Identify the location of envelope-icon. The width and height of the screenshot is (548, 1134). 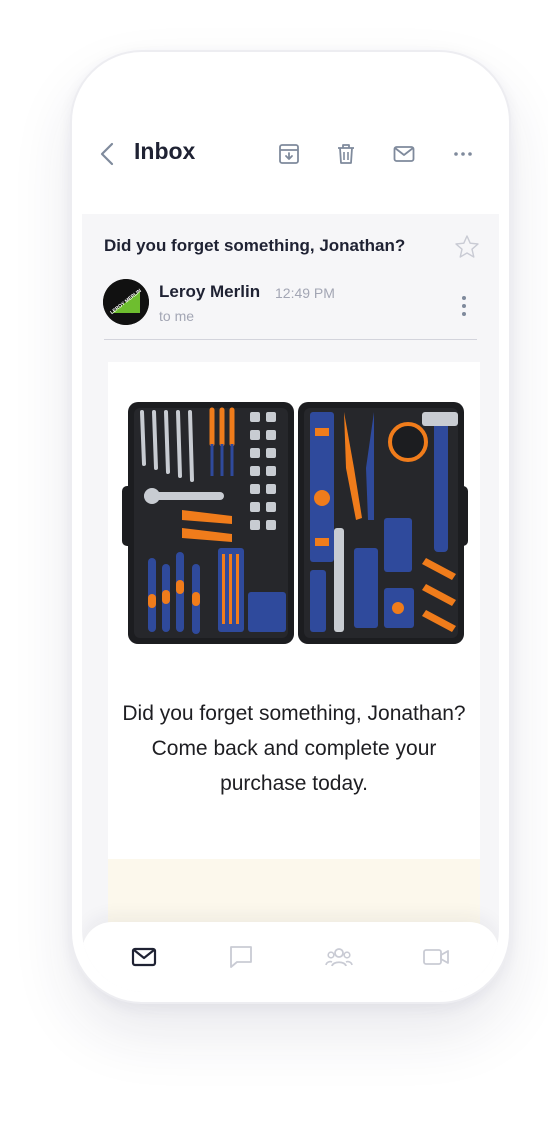
(404, 154).